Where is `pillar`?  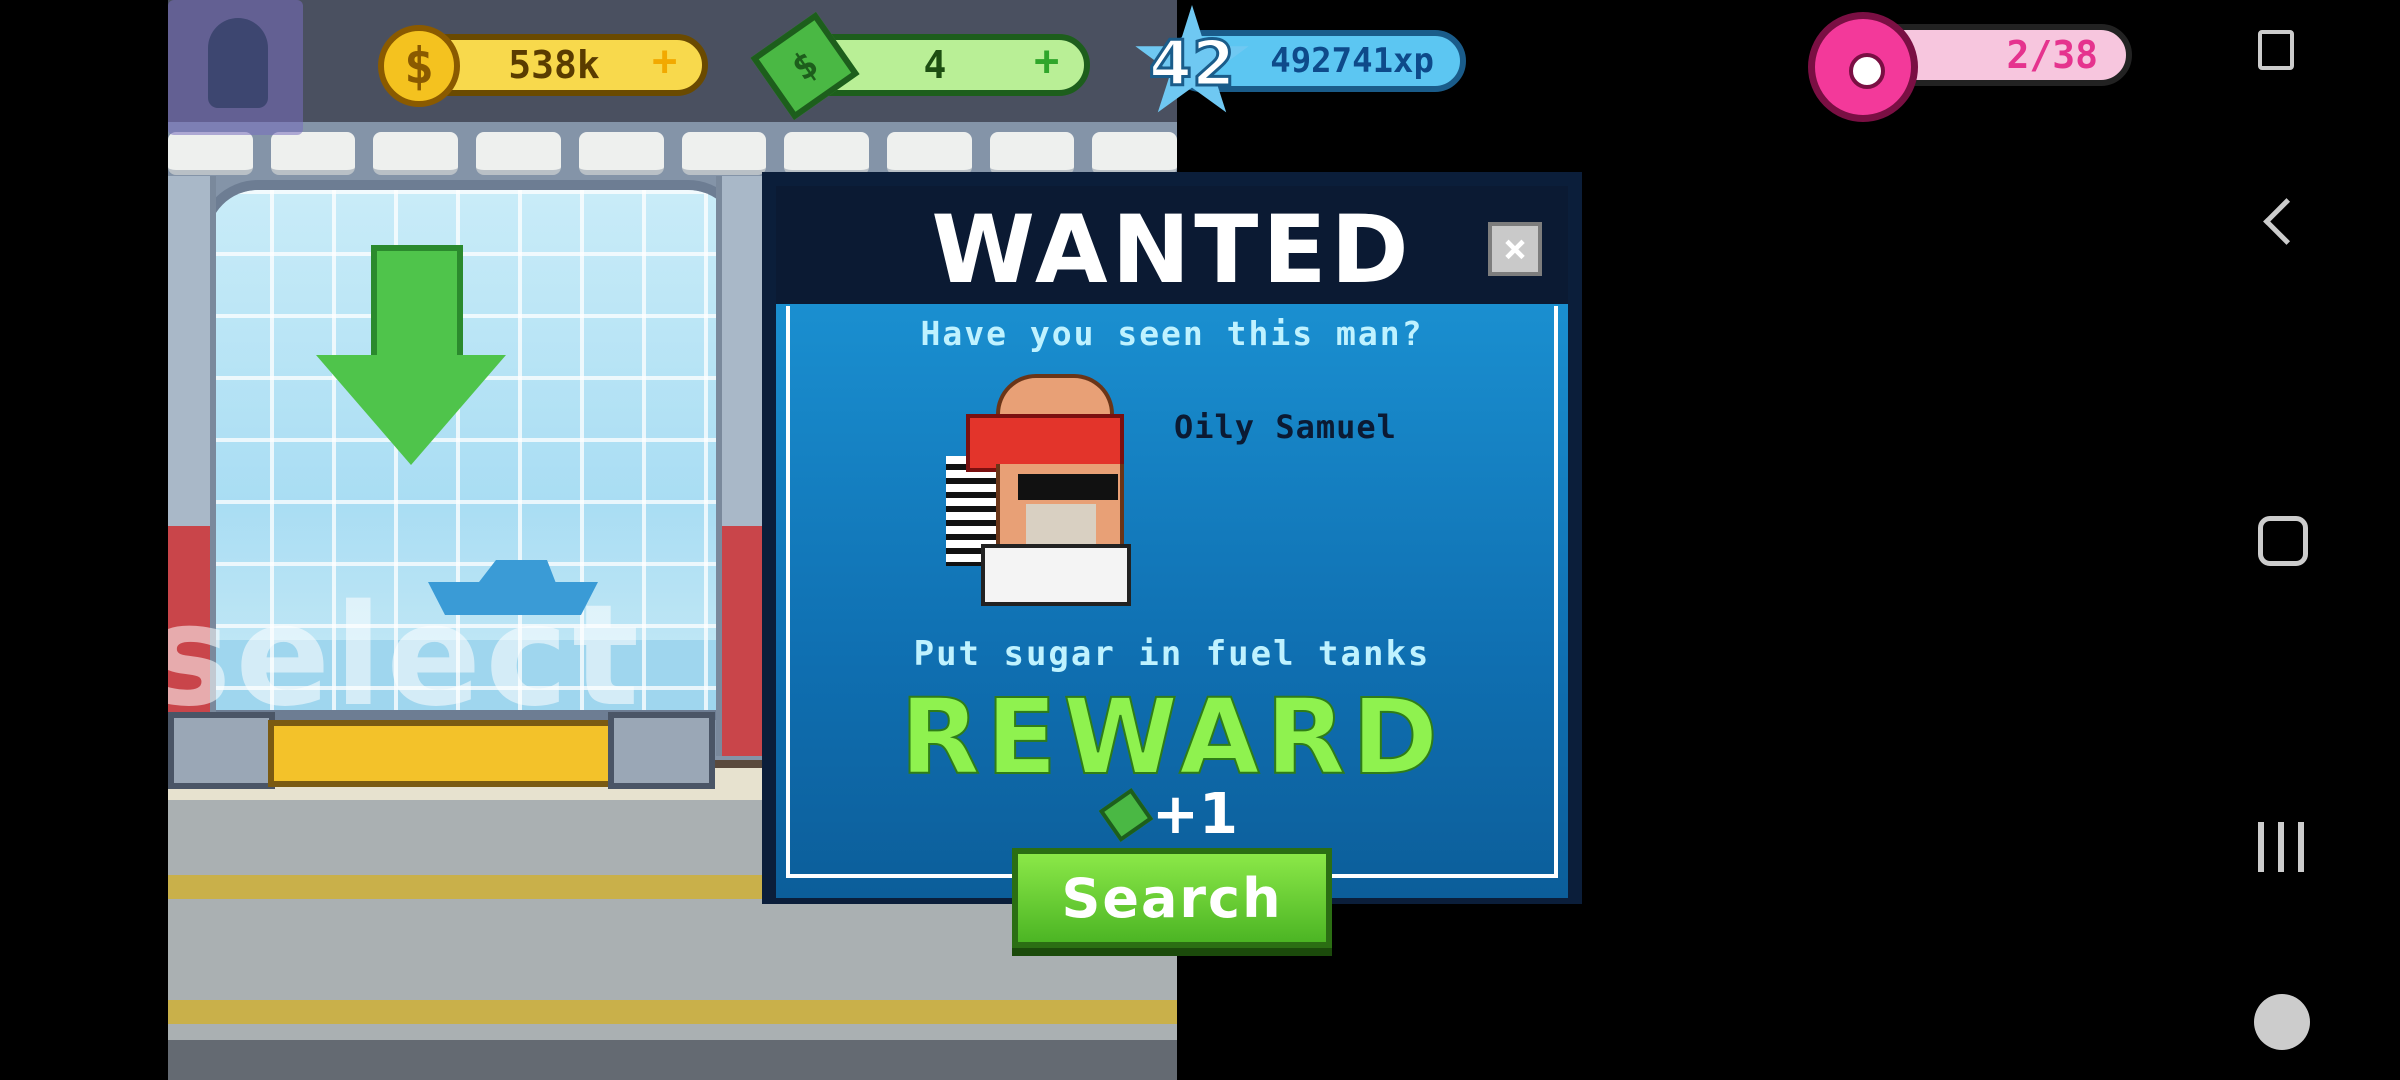
pillar is located at coordinates (745, 466).